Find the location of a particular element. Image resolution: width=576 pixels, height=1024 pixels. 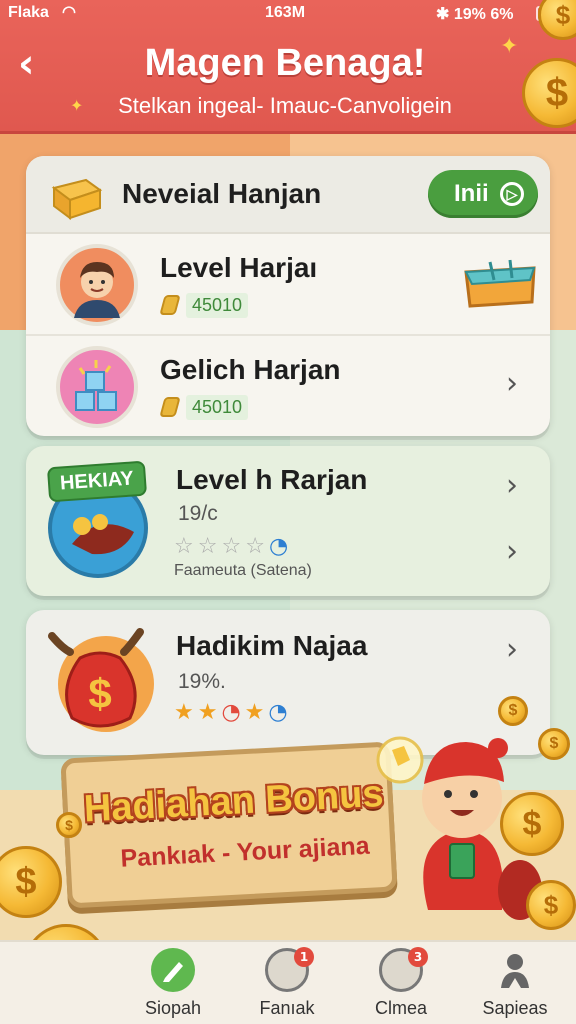

battery-percent: 19% 6% is located at coordinates (483, 14).